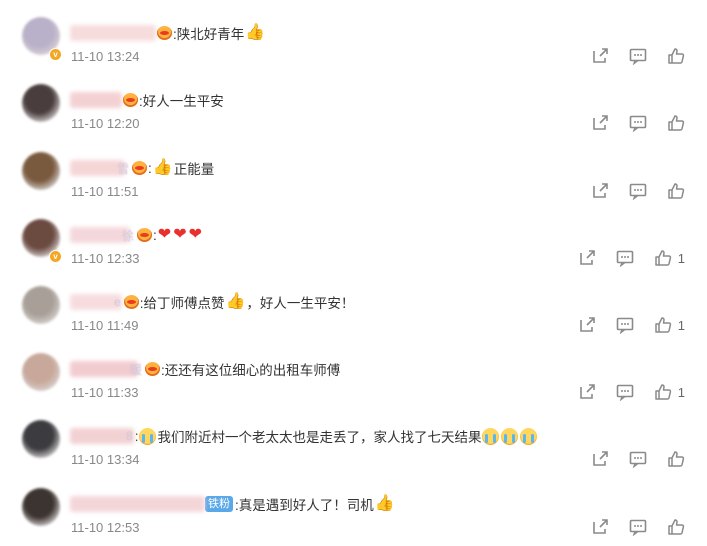 Image resolution: width=707 pixels, height=546 pixels. What do you see at coordinates (219, 504) in the screenshot?
I see `fan-badge: 铁粉` at bounding box center [219, 504].